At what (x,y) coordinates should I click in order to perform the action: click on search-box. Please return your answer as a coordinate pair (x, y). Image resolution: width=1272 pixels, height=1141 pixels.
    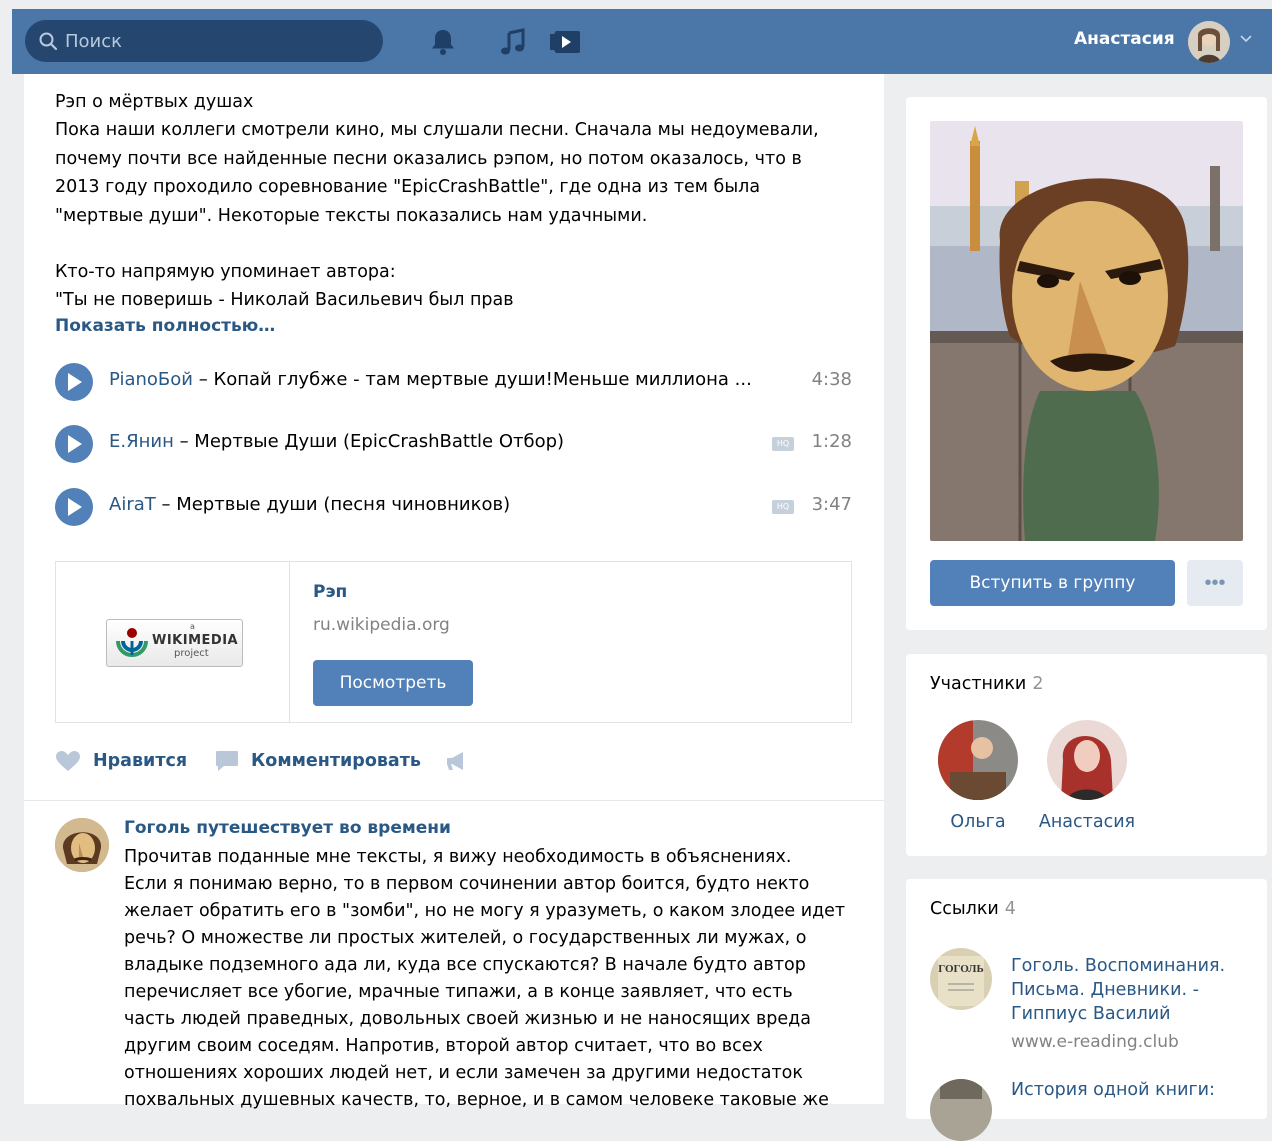
    Looking at the image, I should click on (204, 41).